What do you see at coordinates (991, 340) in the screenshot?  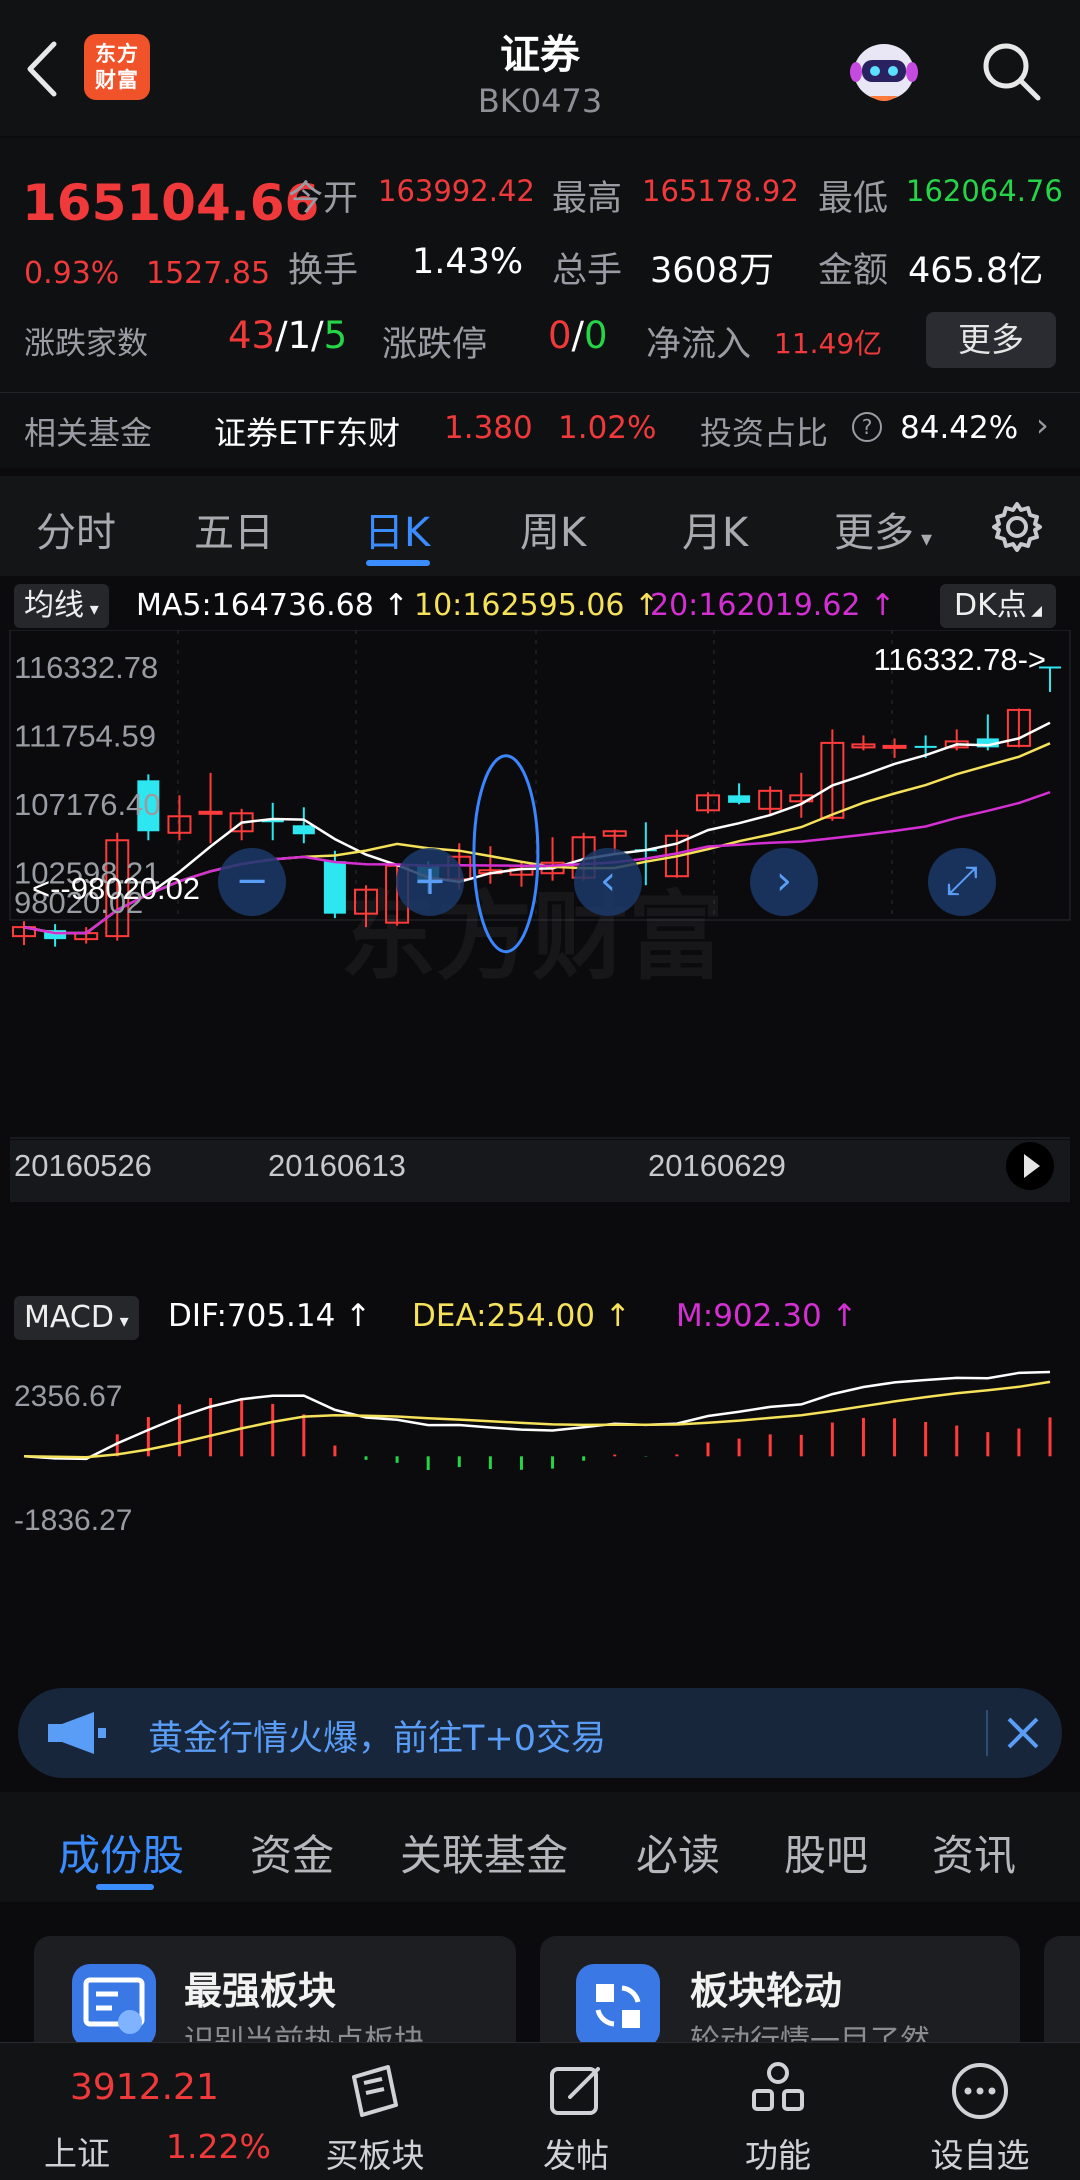 I see `more-button: 更多` at bounding box center [991, 340].